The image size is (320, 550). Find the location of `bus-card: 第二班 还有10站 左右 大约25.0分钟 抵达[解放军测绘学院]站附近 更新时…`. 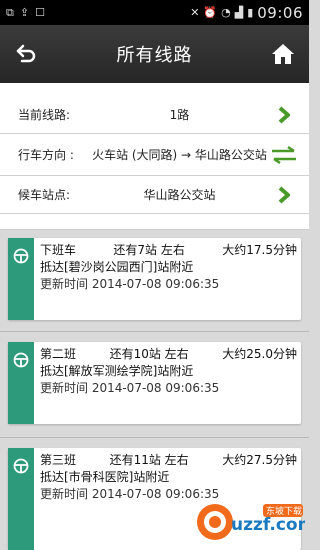

bus-card: 第二班 还有10站 左右 大约25.0分钟 抵达[解放军测绘学院]站附近 更新时… is located at coordinates (154, 383).